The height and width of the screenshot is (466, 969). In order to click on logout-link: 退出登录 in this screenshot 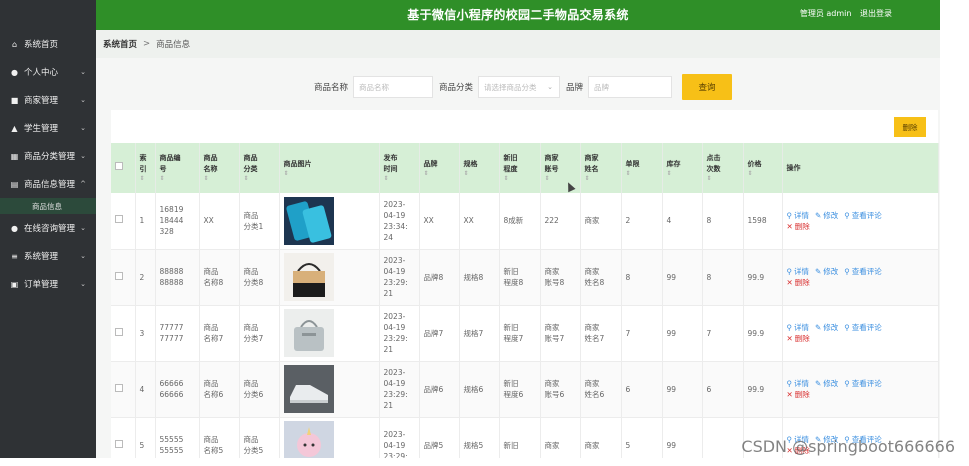, I will do `click(876, 13)`.